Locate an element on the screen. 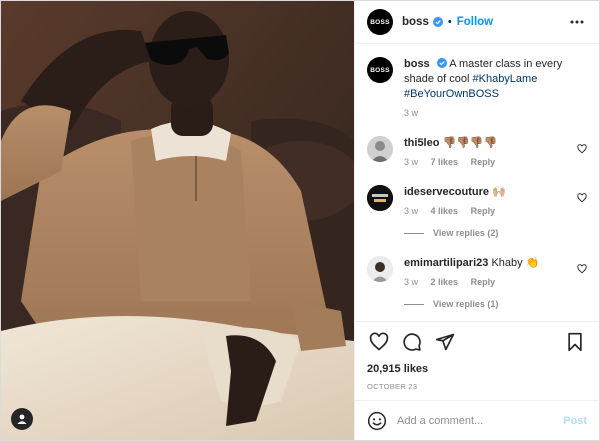 The width and height of the screenshot is (600, 441). comment-button is located at coordinates (412, 342).